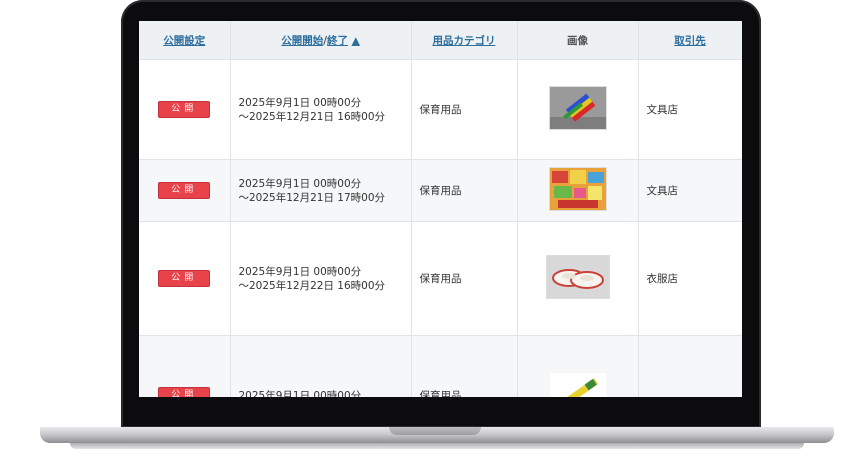 The image size is (864, 460). I want to click on period-end-text: ～2025年12月22日 16時00分, so click(312, 285).